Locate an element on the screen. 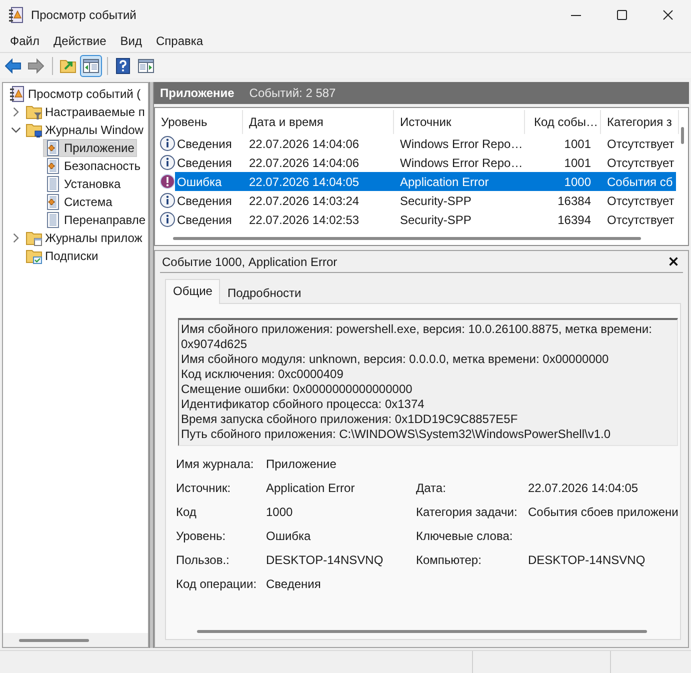 This screenshot has height=673, width=691. table-cell-text: События сб is located at coordinates (640, 181).